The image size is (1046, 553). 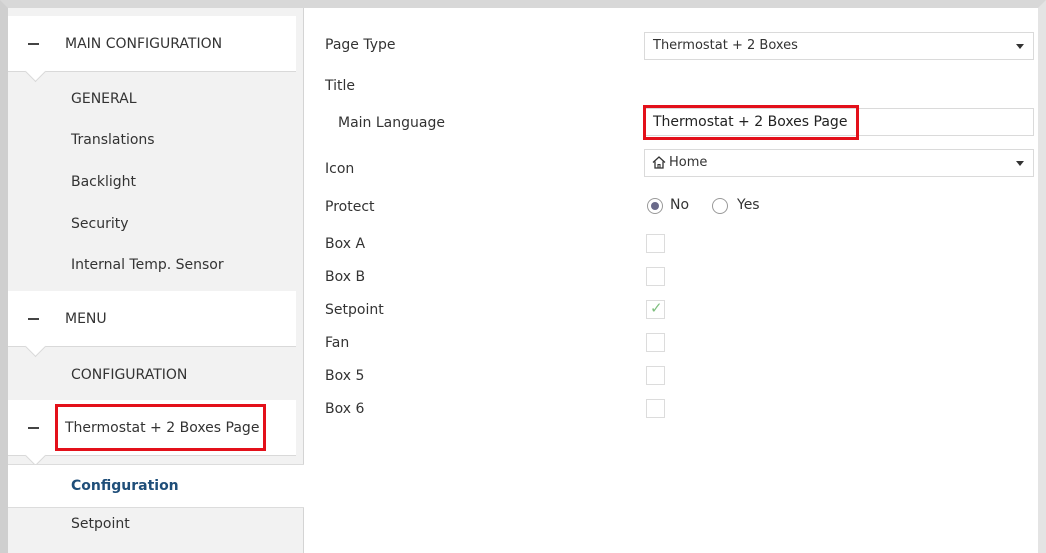 I want to click on box-b-checkbox, so click(x=655, y=276).